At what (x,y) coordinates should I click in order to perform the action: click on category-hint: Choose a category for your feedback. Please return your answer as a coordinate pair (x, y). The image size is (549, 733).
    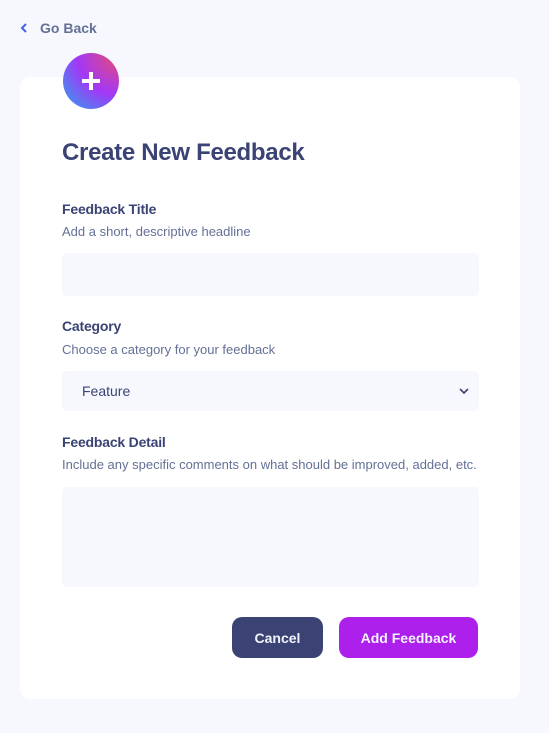
    Looking at the image, I should click on (169, 349).